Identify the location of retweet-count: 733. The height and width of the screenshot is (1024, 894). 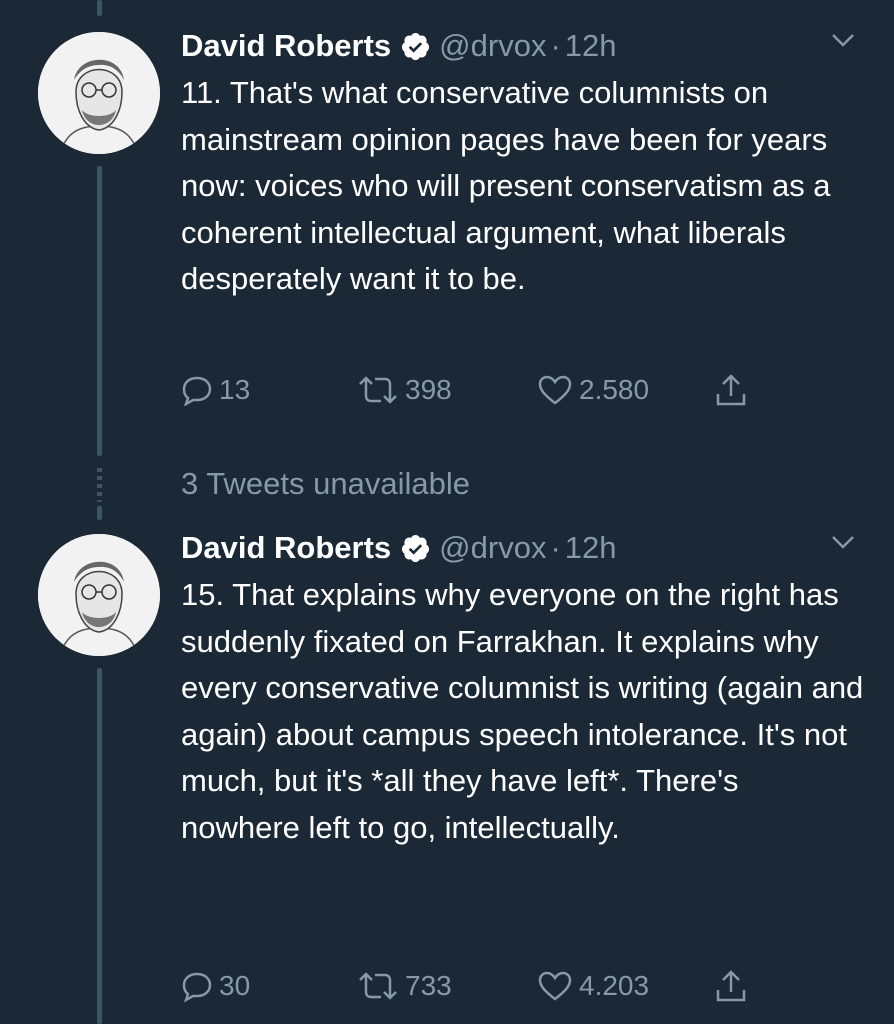
(428, 985).